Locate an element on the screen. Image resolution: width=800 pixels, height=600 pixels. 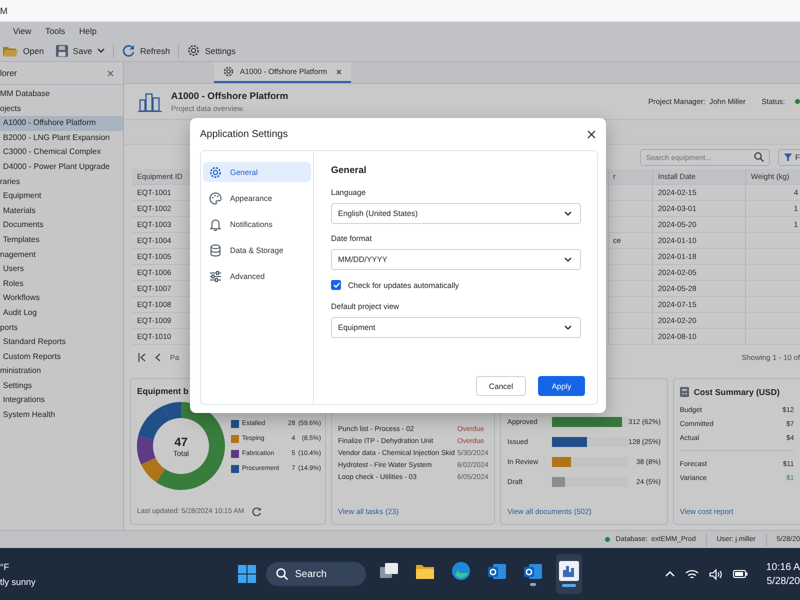
tree-item: Materials is located at coordinates (61, 211).